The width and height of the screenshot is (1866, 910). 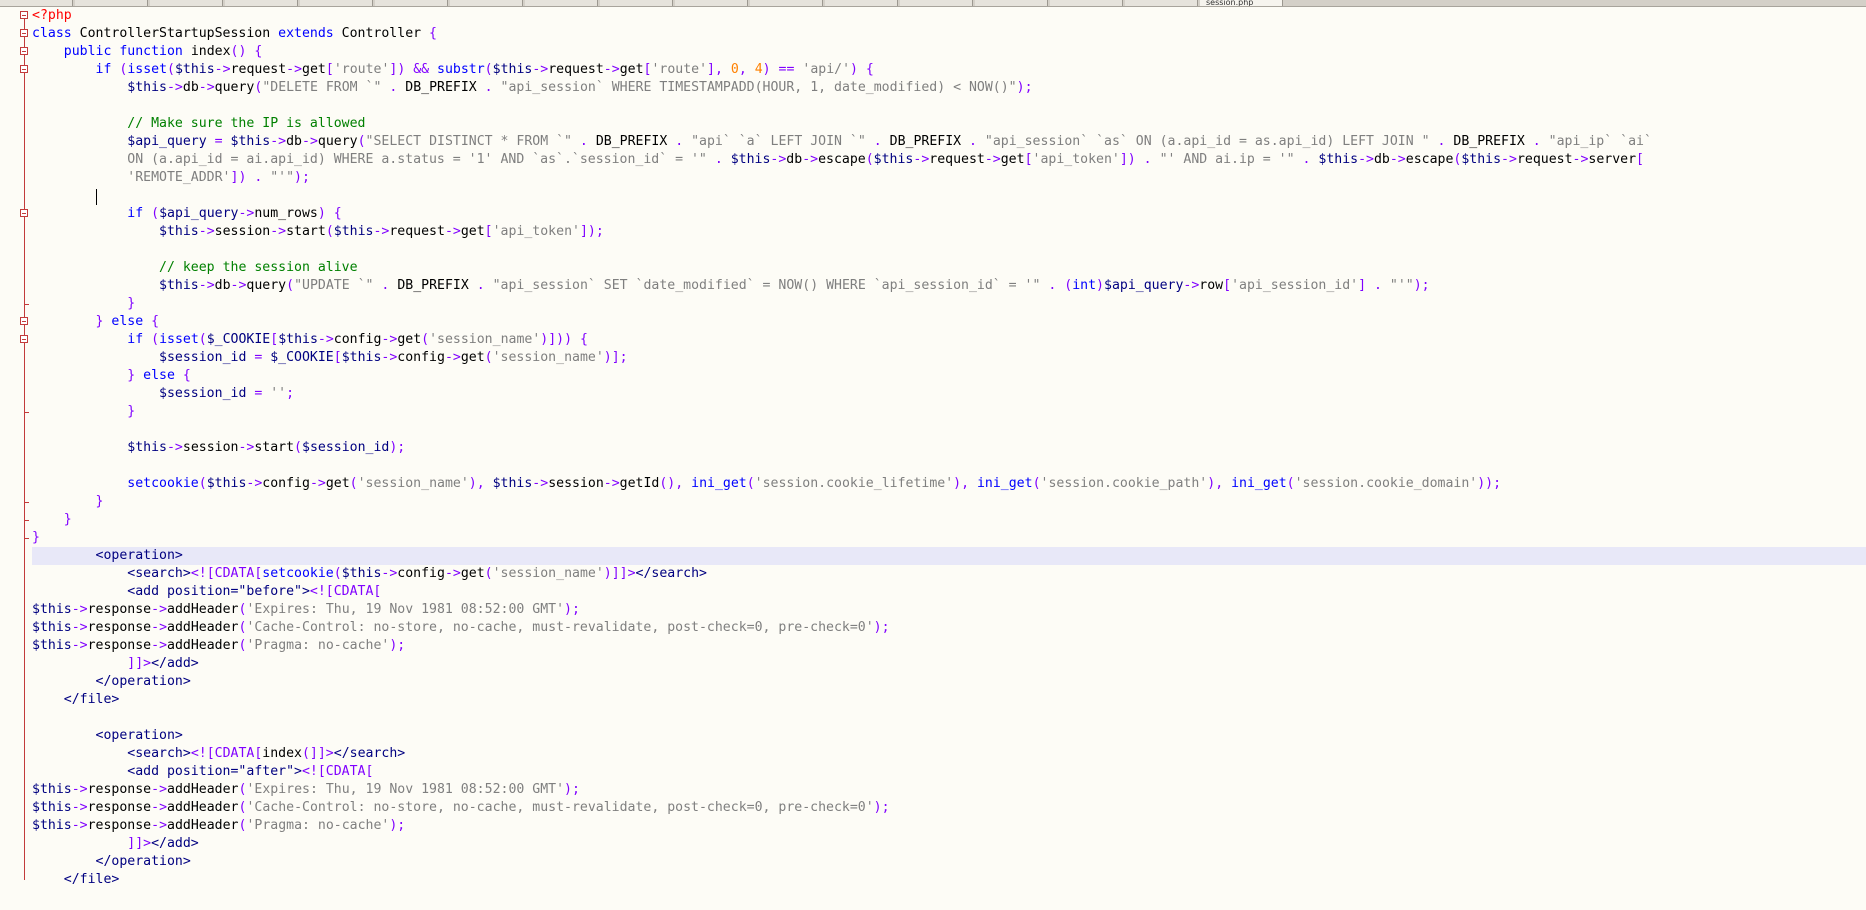 I want to click on code-token: query, so click(x=337, y=141).